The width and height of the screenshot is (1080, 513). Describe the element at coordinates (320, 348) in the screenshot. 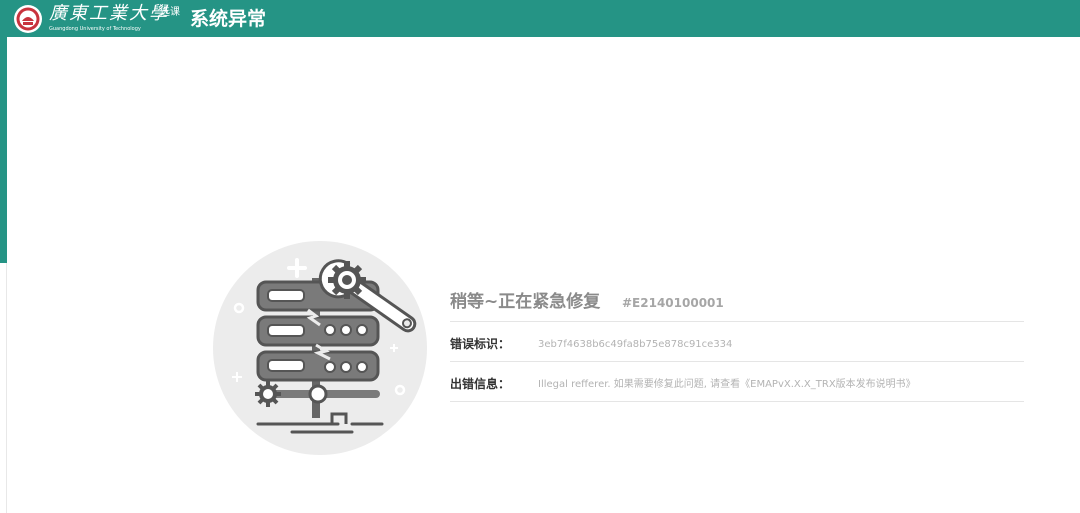

I see `server-repair-icon` at that location.